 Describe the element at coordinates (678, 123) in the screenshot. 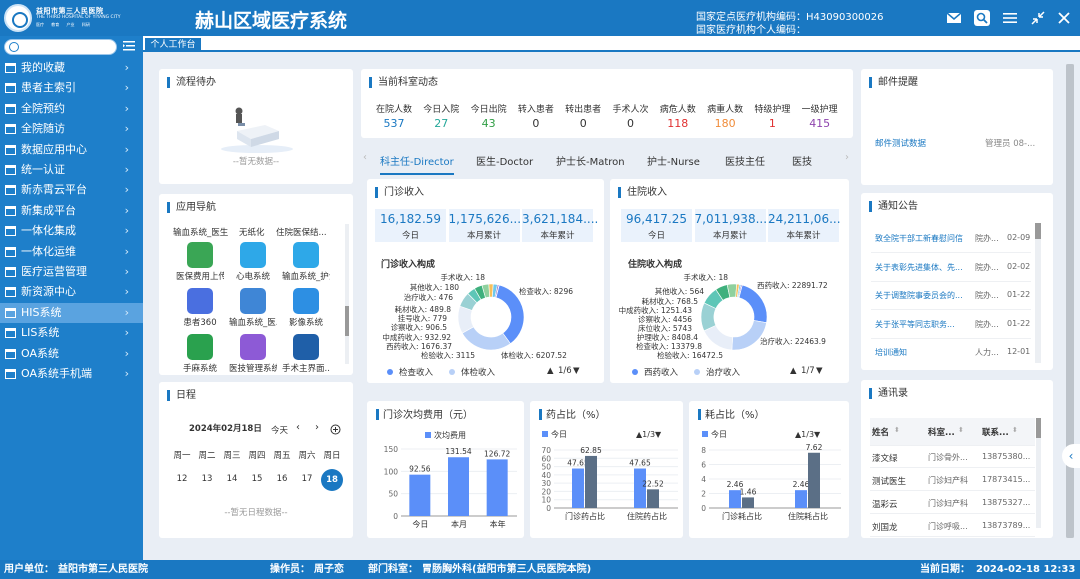

I see `stat-value: 118` at that location.